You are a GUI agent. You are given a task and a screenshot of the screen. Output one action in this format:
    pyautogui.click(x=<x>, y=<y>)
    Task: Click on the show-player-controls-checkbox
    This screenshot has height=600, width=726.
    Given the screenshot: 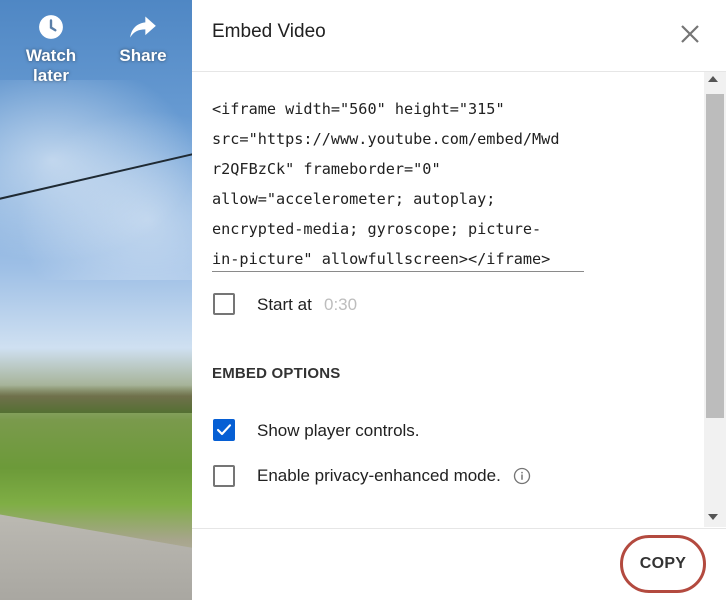 What is the action you would take?
    pyautogui.click(x=224, y=430)
    